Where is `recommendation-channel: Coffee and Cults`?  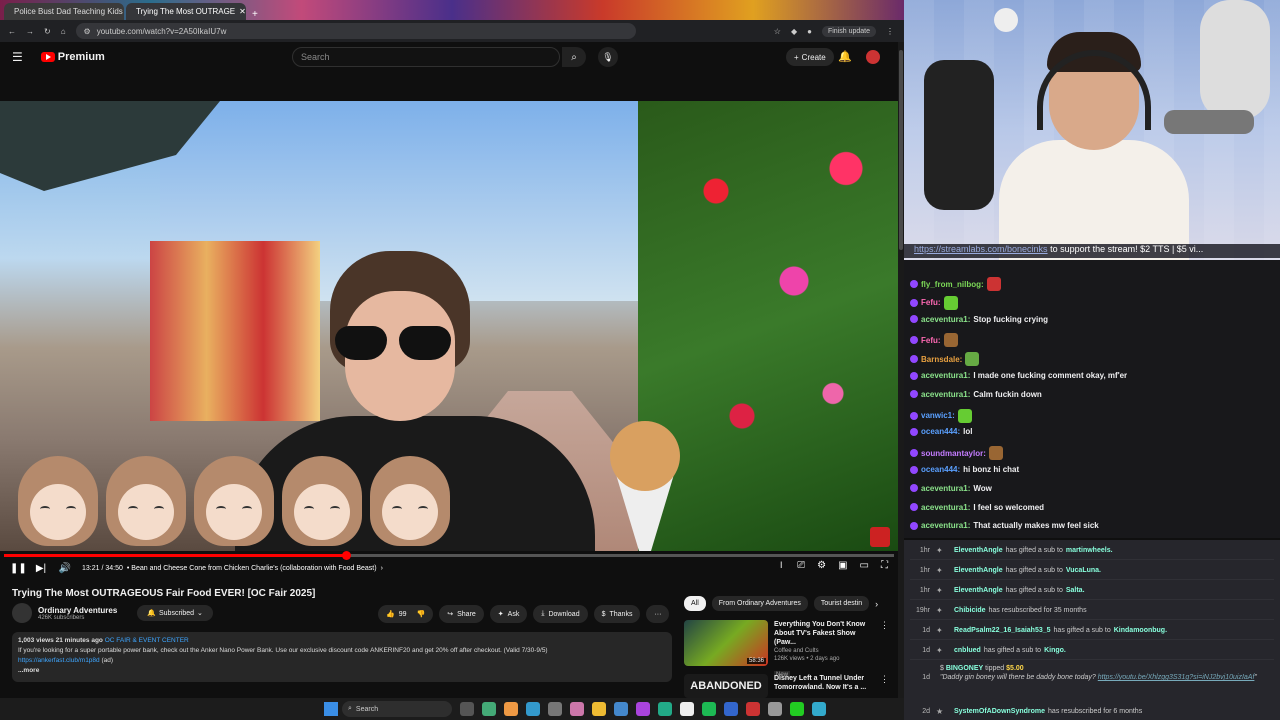
recommendation-channel: Coffee and Cults is located at coordinates (824, 651).